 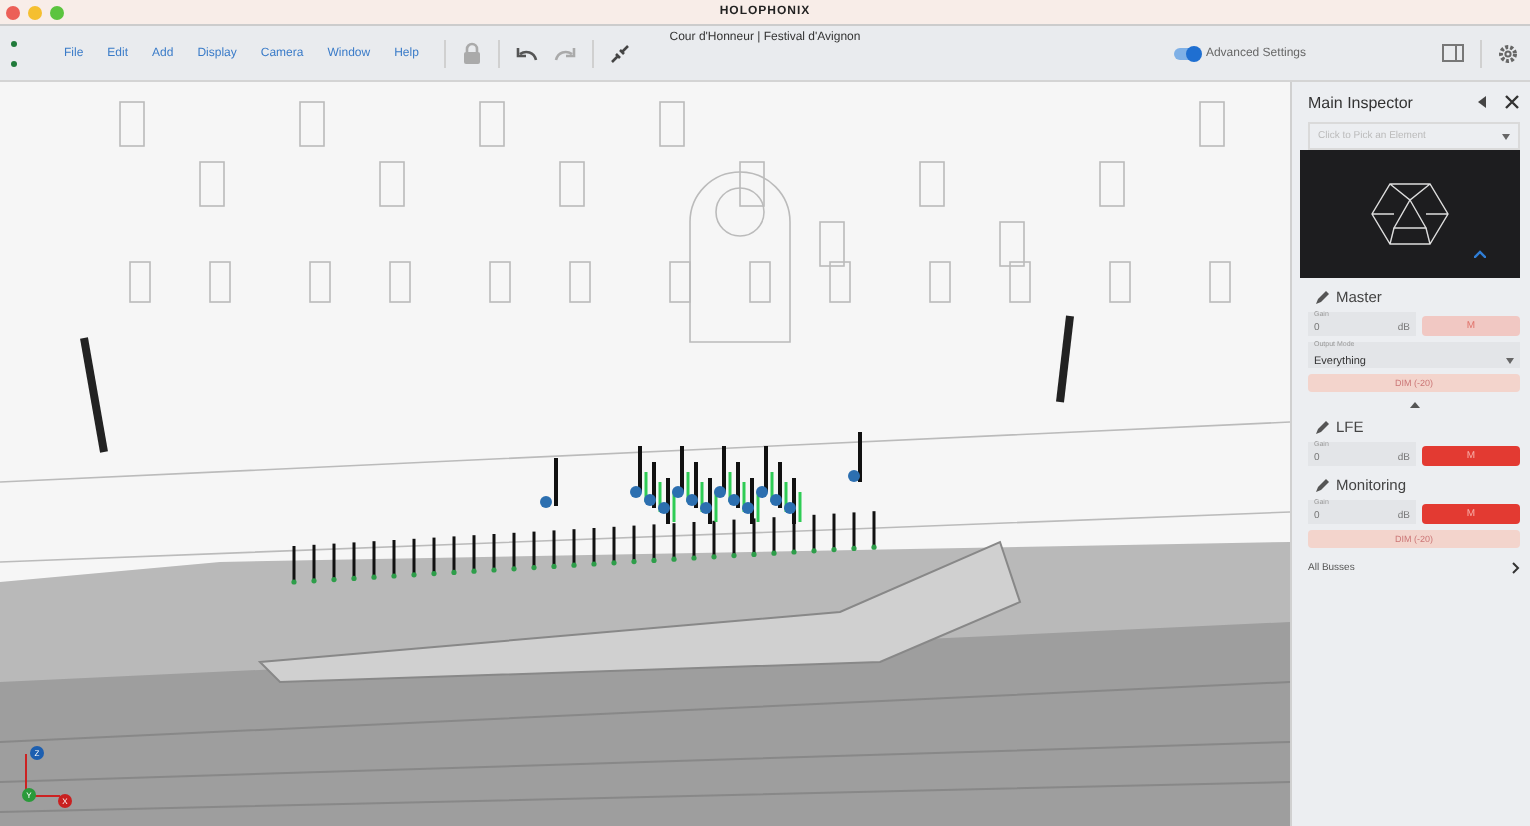 I want to click on polyhedron-icon, so click(x=1410, y=214).